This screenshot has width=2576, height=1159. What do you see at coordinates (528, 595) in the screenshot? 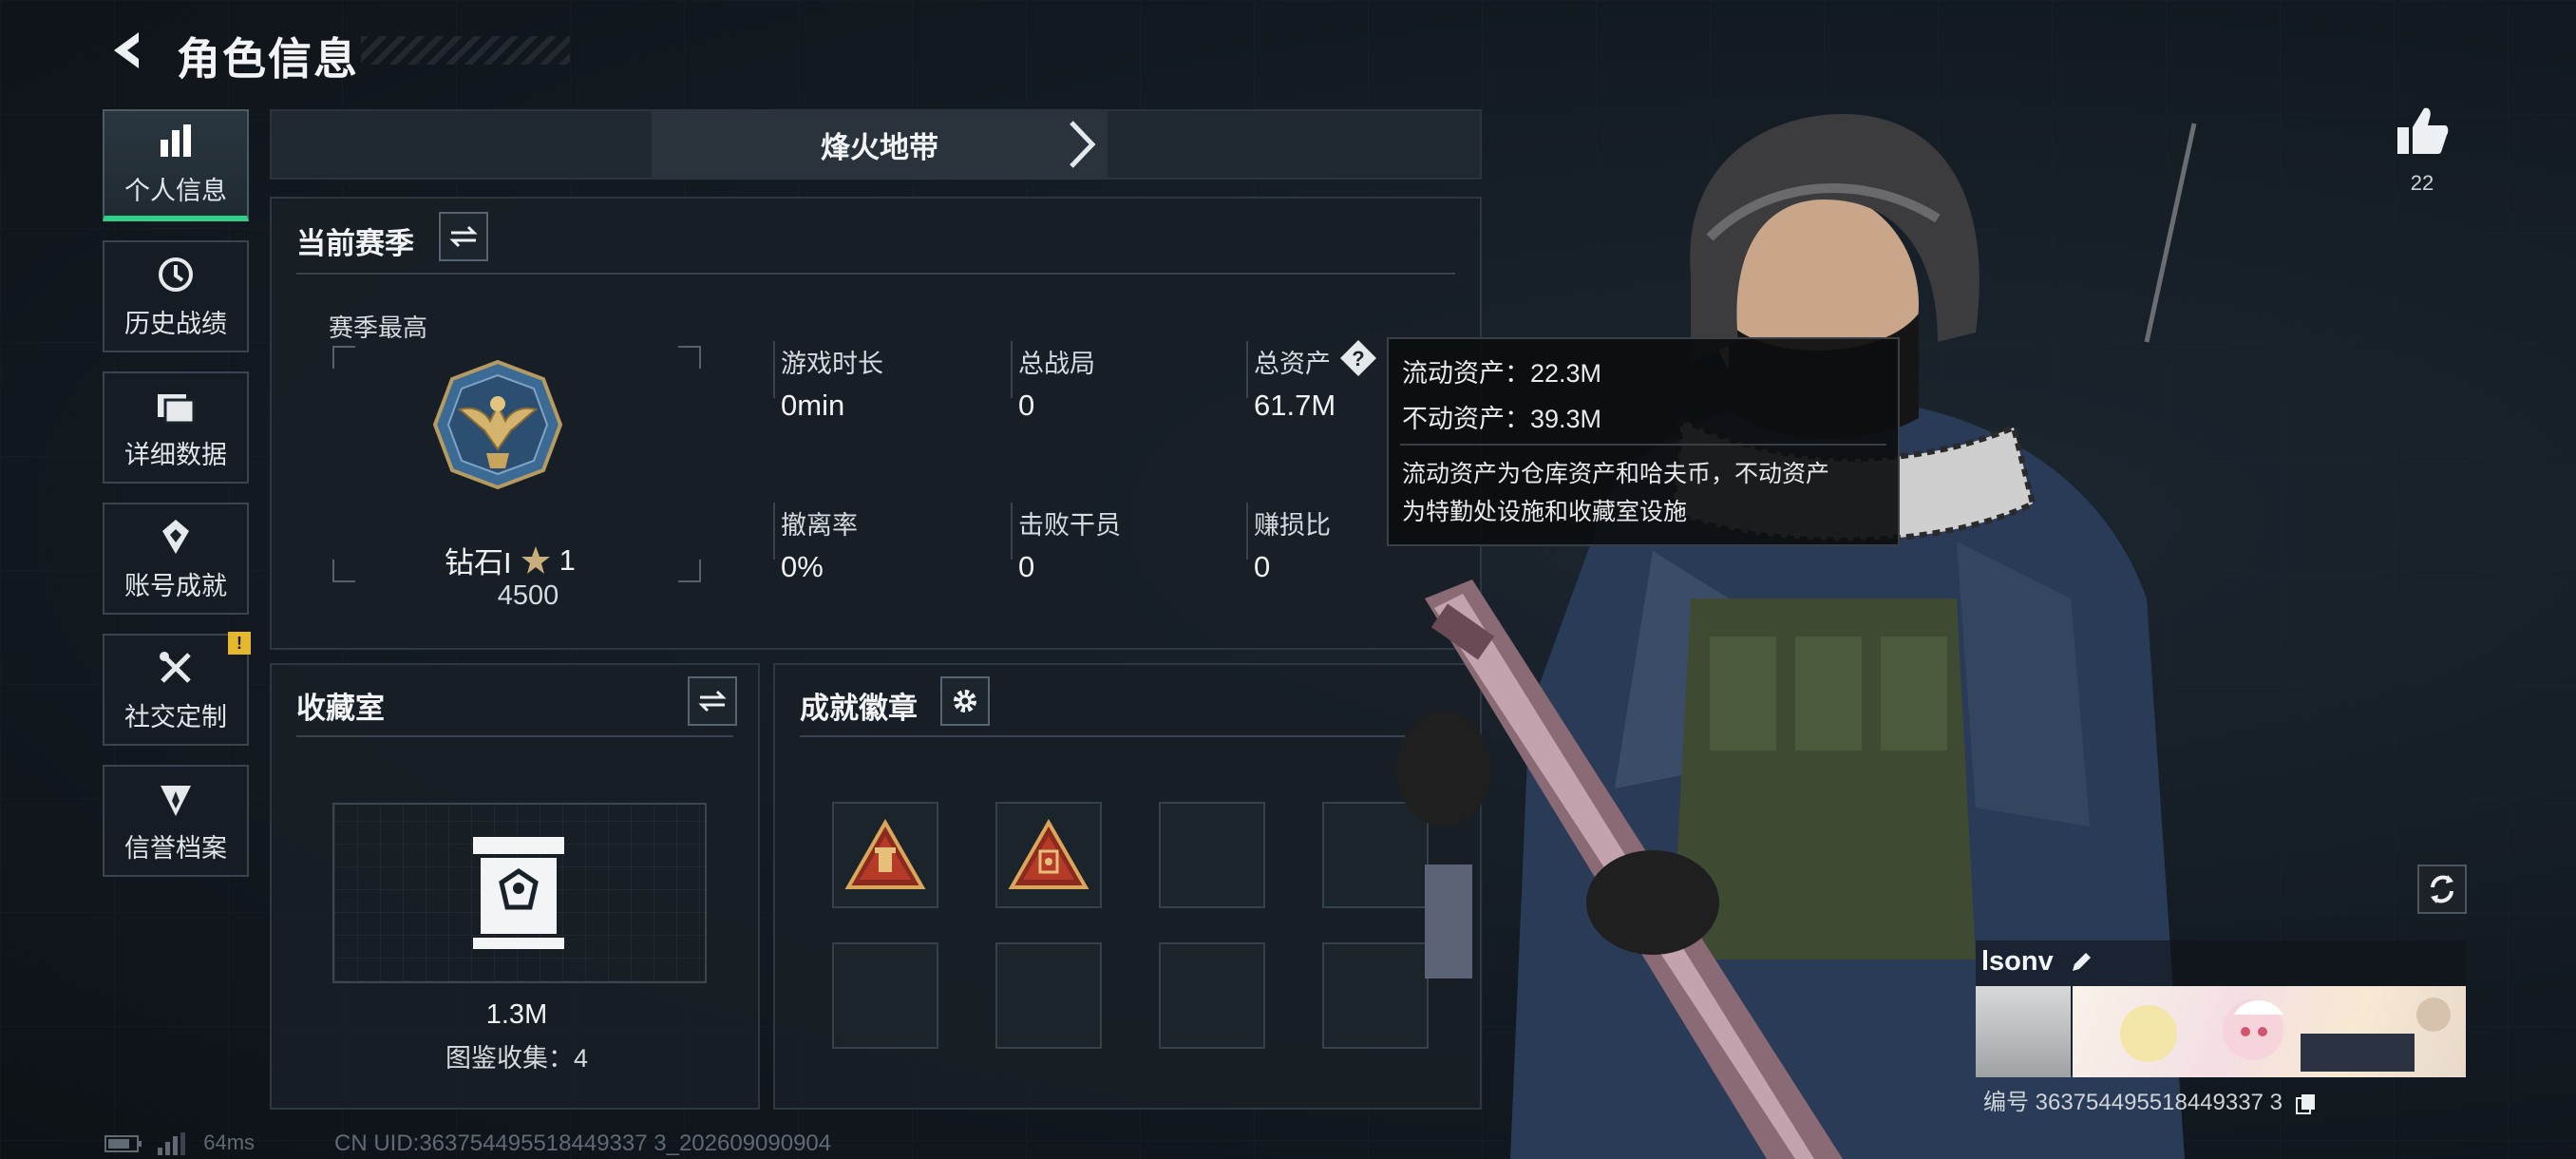
I see `rank-points: 4500` at bounding box center [528, 595].